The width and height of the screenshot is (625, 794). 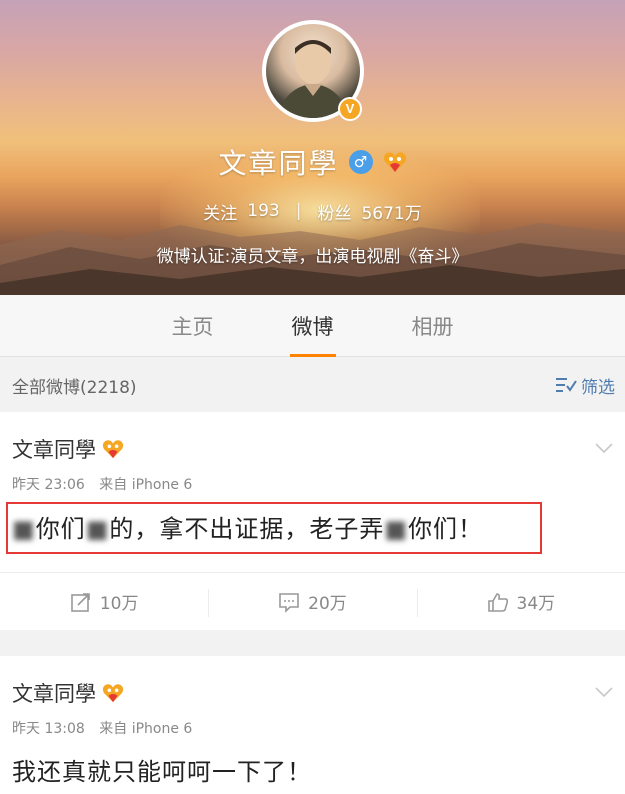 What do you see at coordinates (433, 326) in the screenshot?
I see `tab-album: 相册` at bounding box center [433, 326].